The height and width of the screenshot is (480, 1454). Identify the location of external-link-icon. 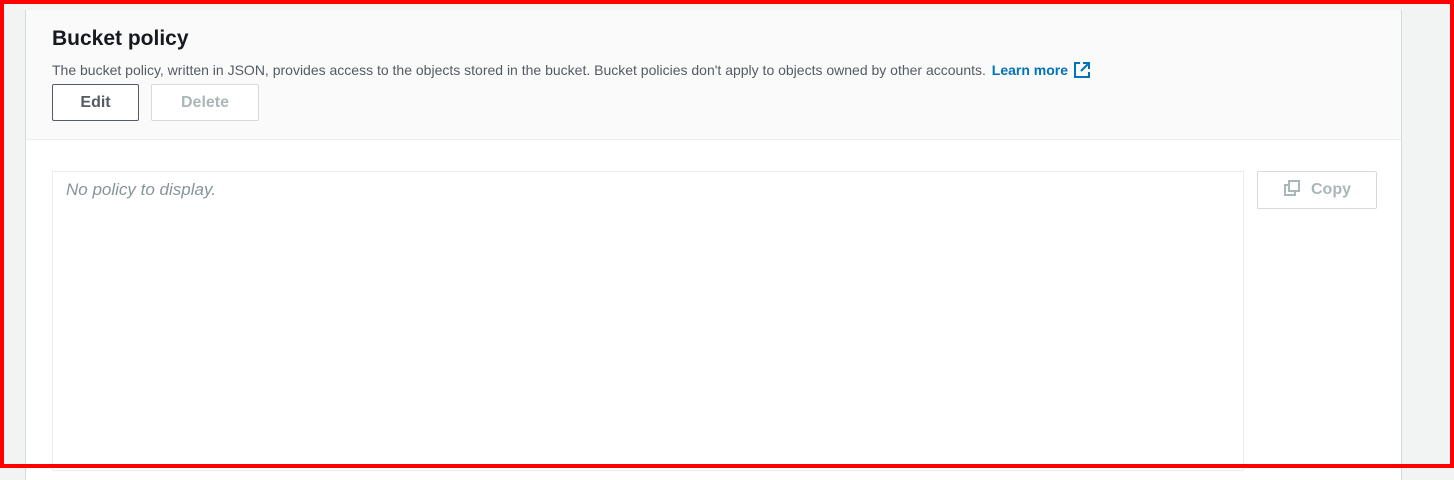
(1082, 72).